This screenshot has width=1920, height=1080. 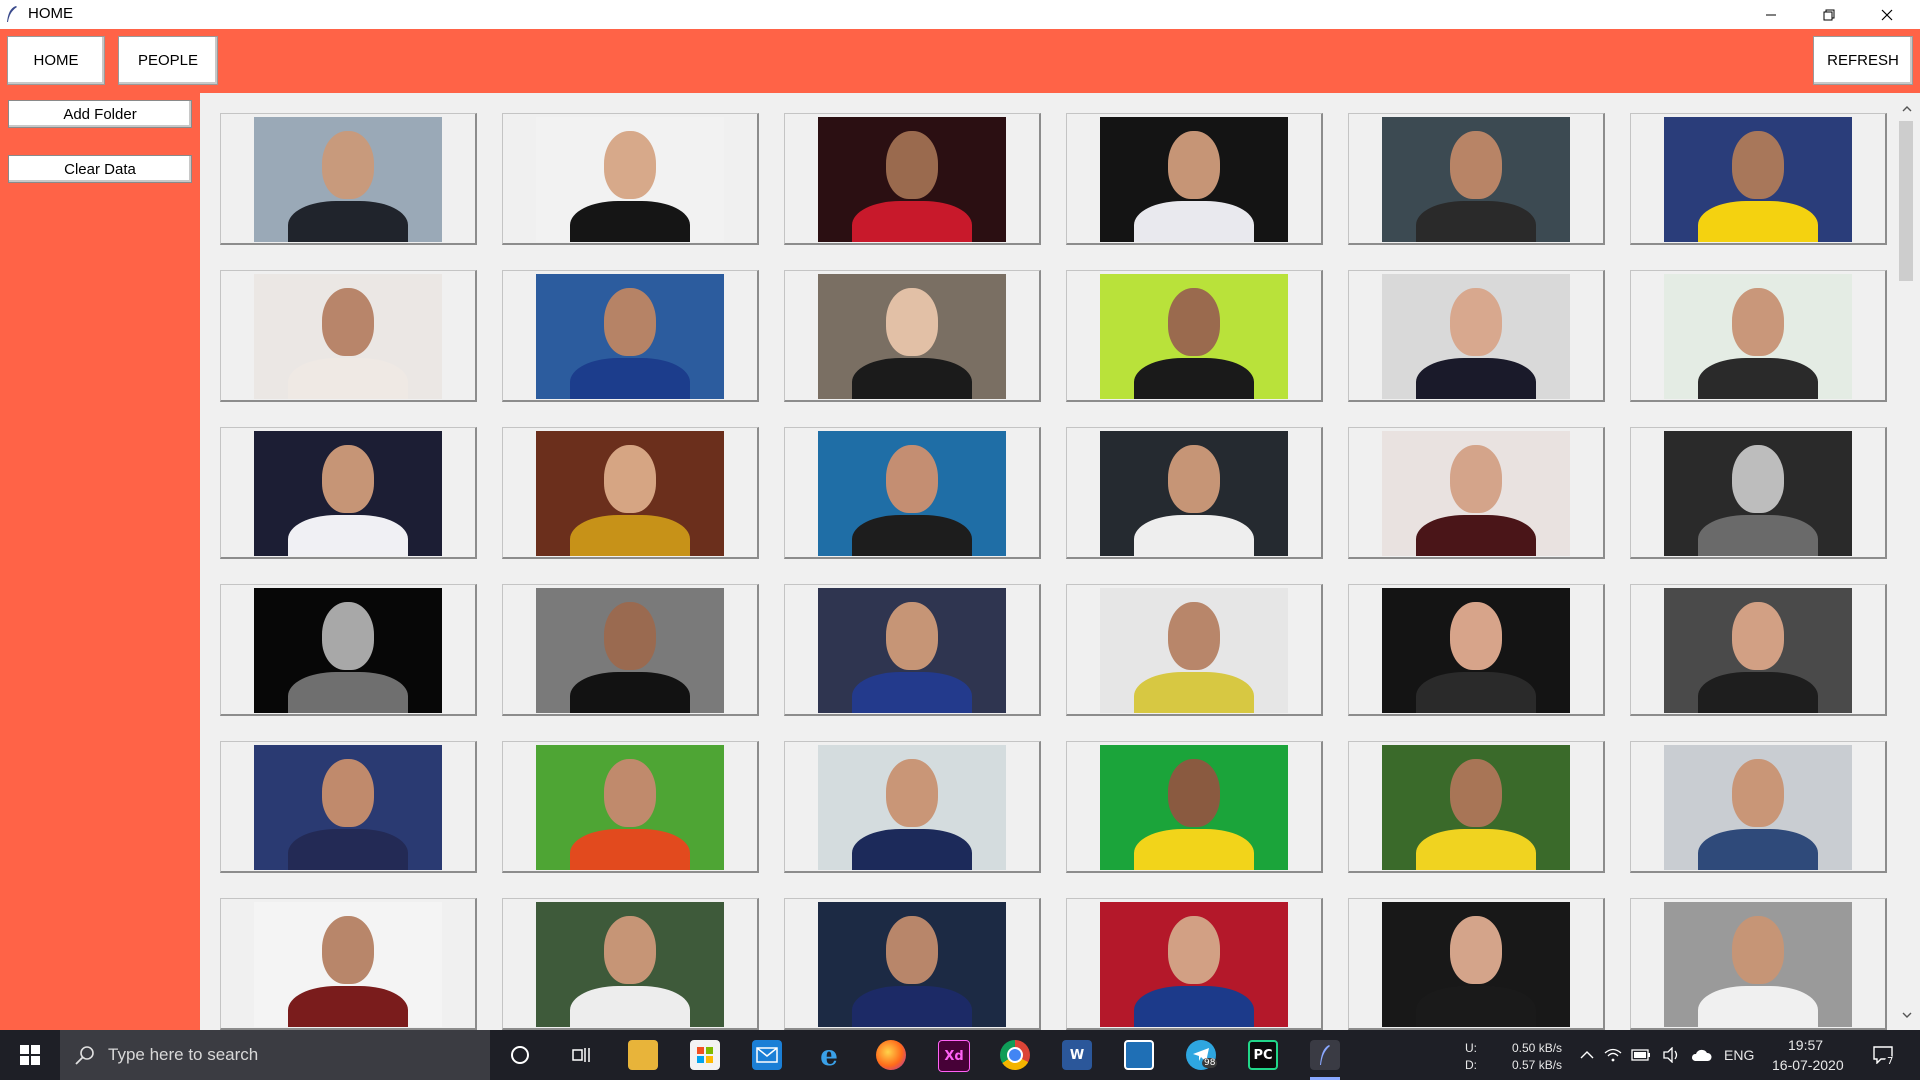 What do you see at coordinates (581, 1055) in the screenshot?
I see `task-view-icon` at bounding box center [581, 1055].